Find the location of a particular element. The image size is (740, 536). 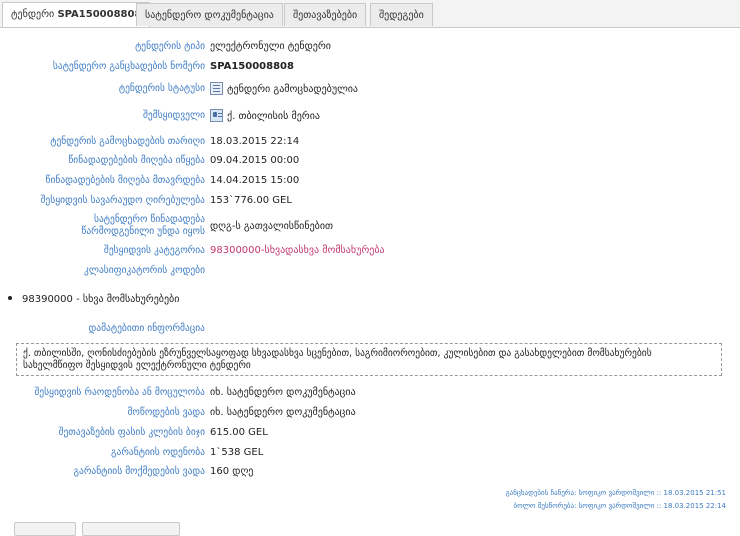

row-classifier-codes: კლასიფიკატორის კოდები is located at coordinates (370, 273).